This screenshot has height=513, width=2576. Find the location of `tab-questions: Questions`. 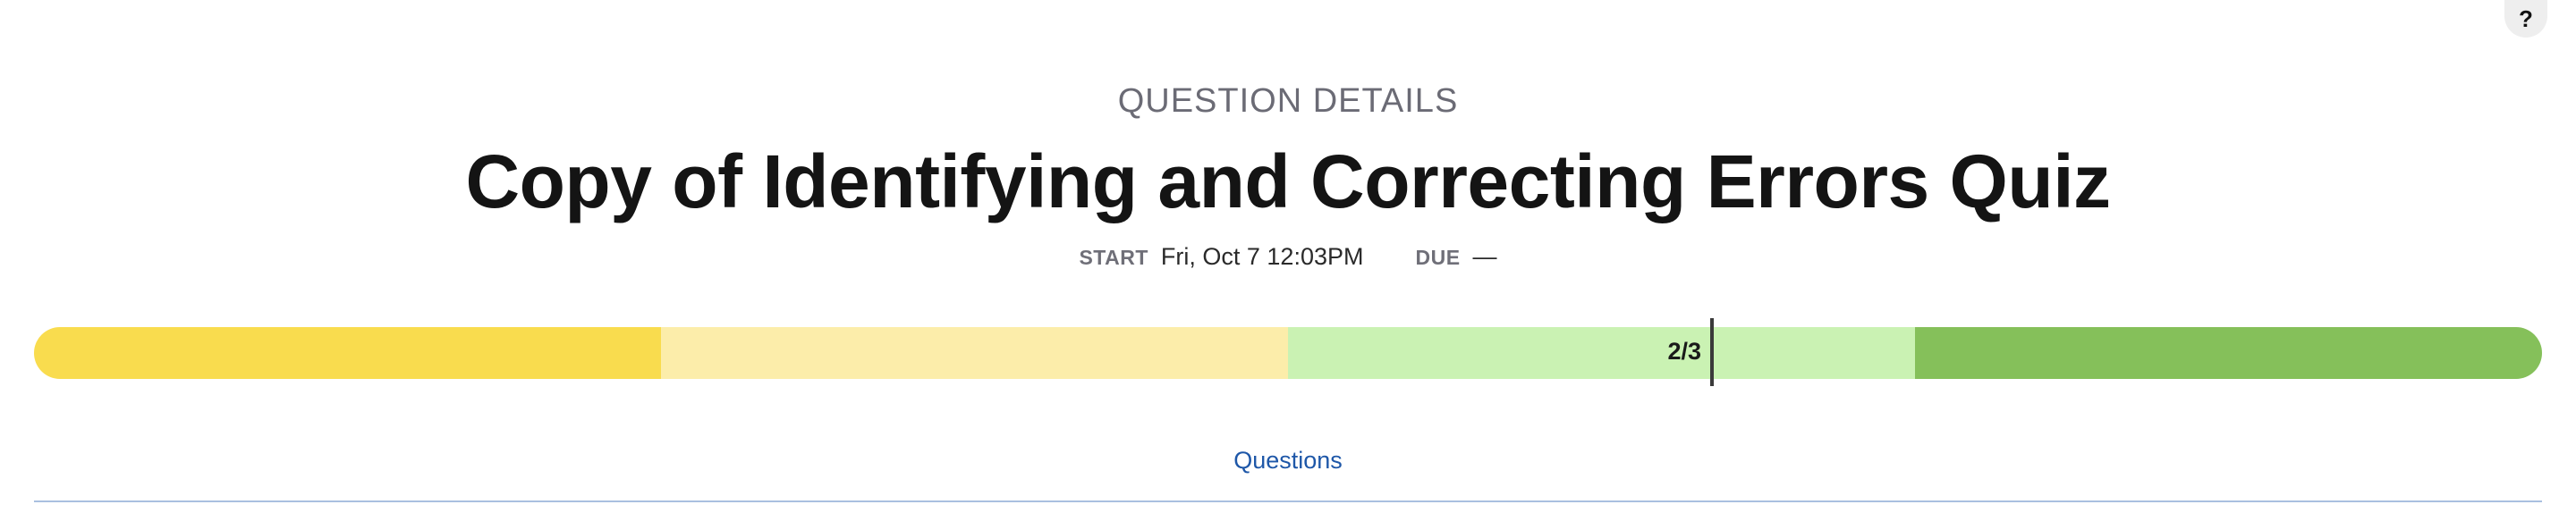

tab-questions: Questions is located at coordinates (1288, 461).